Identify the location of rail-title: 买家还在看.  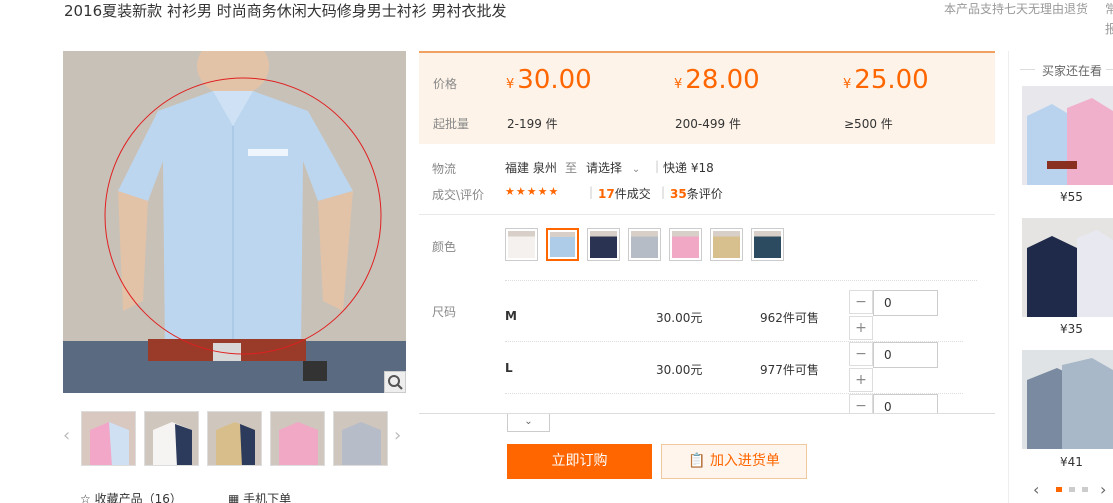
(1072, 71).